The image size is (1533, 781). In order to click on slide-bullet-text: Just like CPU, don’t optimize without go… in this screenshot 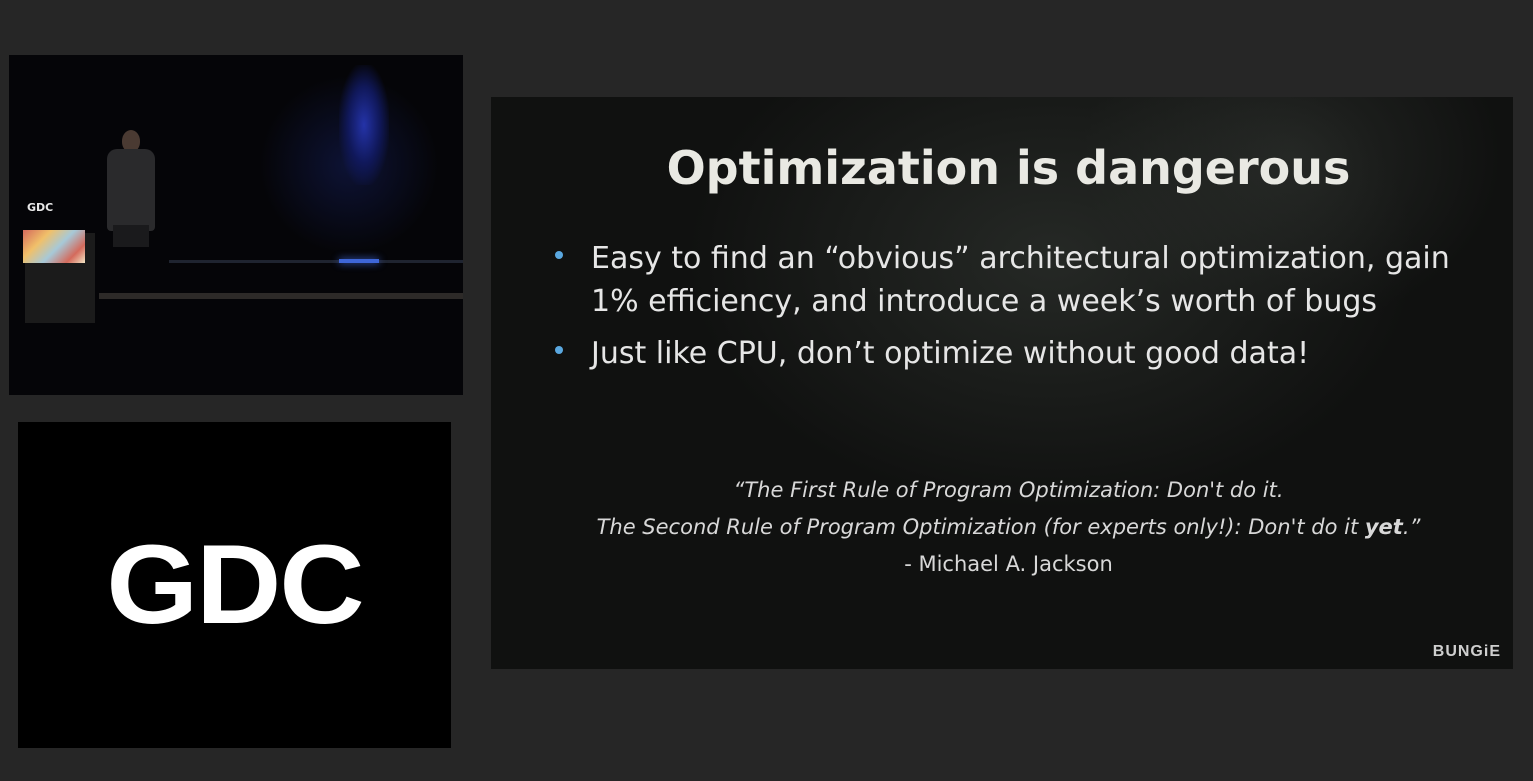, I will do `click(950, 353)`.